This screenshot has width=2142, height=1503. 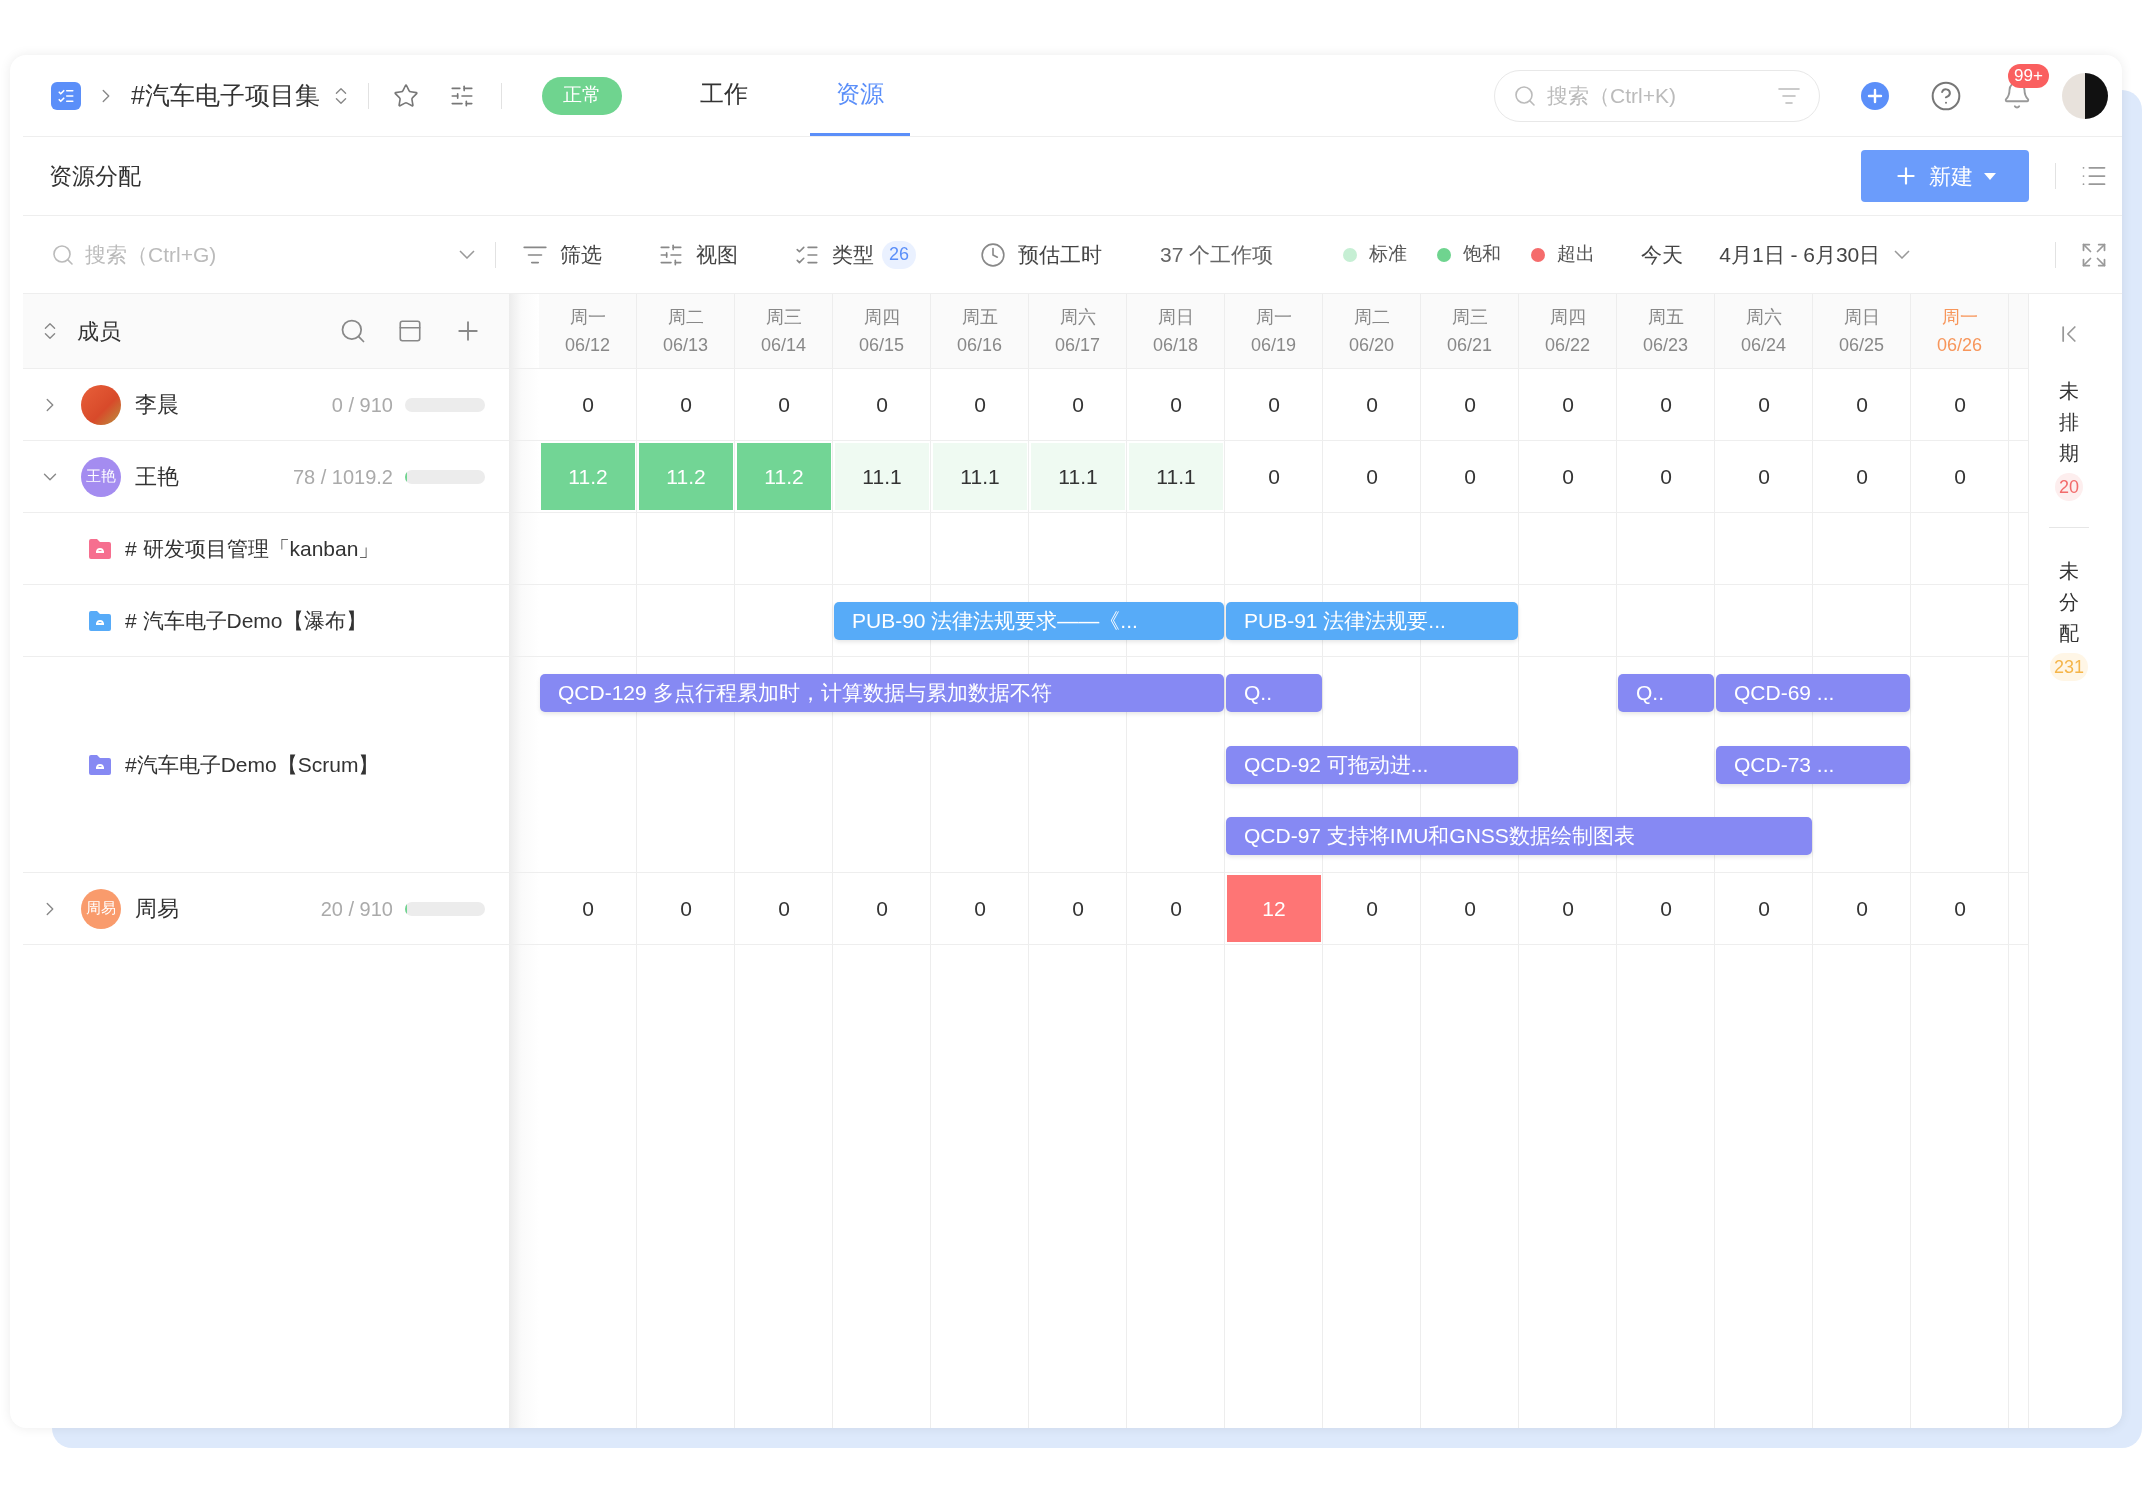 I want to click on project-set-icon, so click(x=66, y=95).